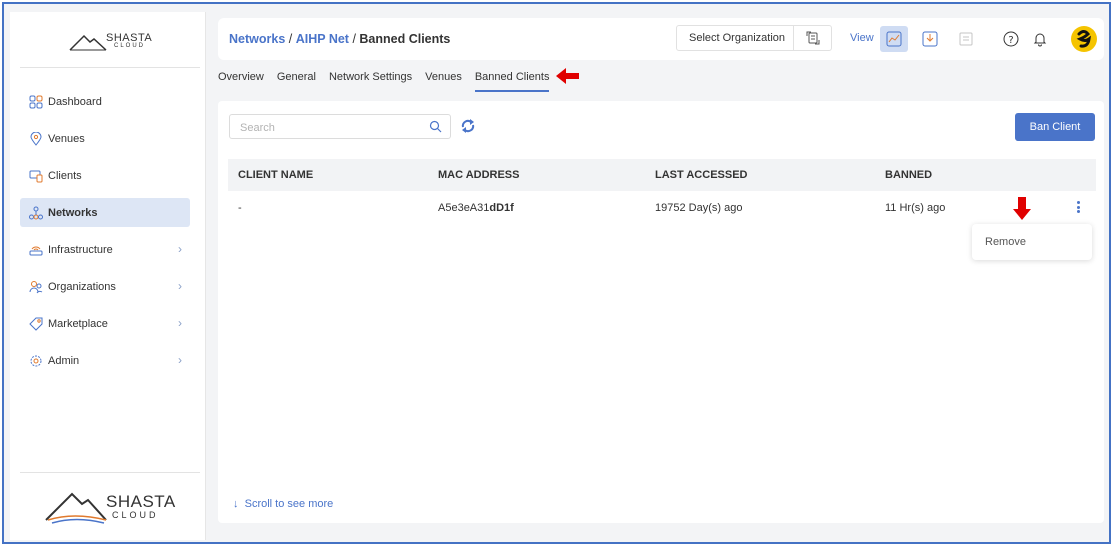 This screenshot has width=1113, height=546. What do you see at coordinates (241, 79) in the screenshot?
I see `tab-overview: Overview` at bounding box center [241, 79].